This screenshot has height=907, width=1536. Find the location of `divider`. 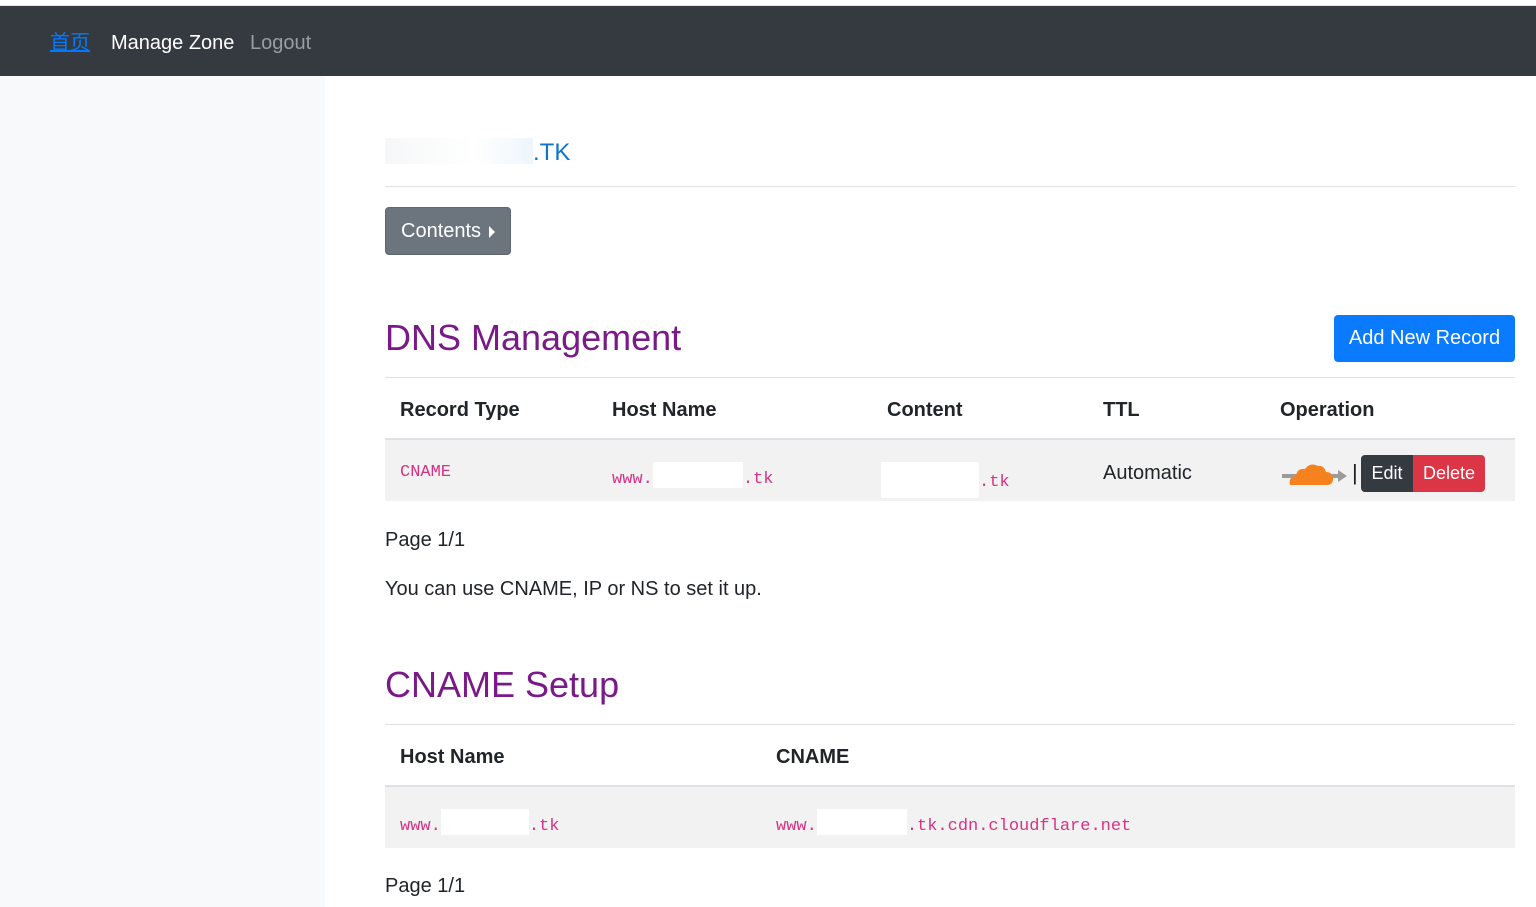

divider is located at coordinates (950, 186).